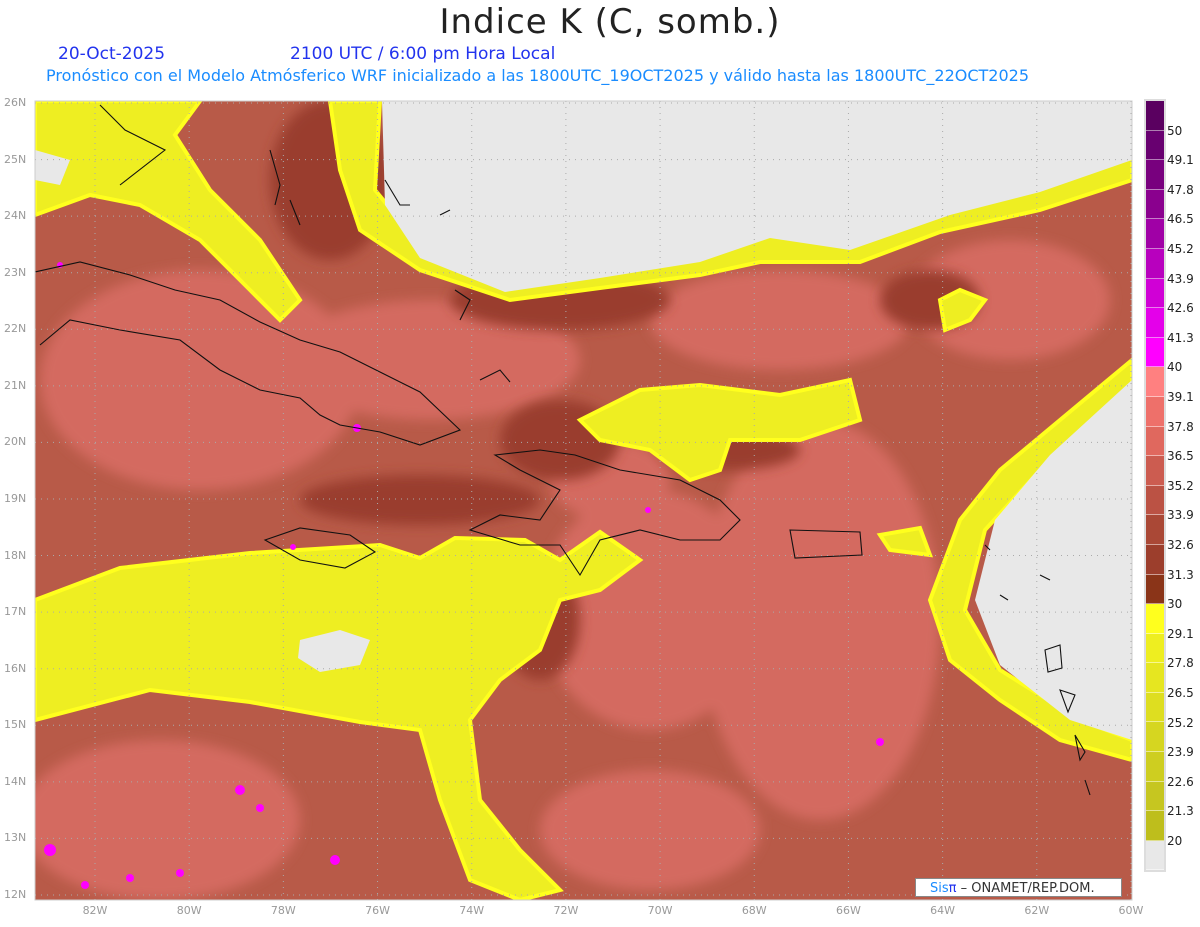 The image size is (1200, 927). What do you see at coordinates (377, 910) in the screenshot?
I see `lon-label: 76W` at bounding box center [377, 910].